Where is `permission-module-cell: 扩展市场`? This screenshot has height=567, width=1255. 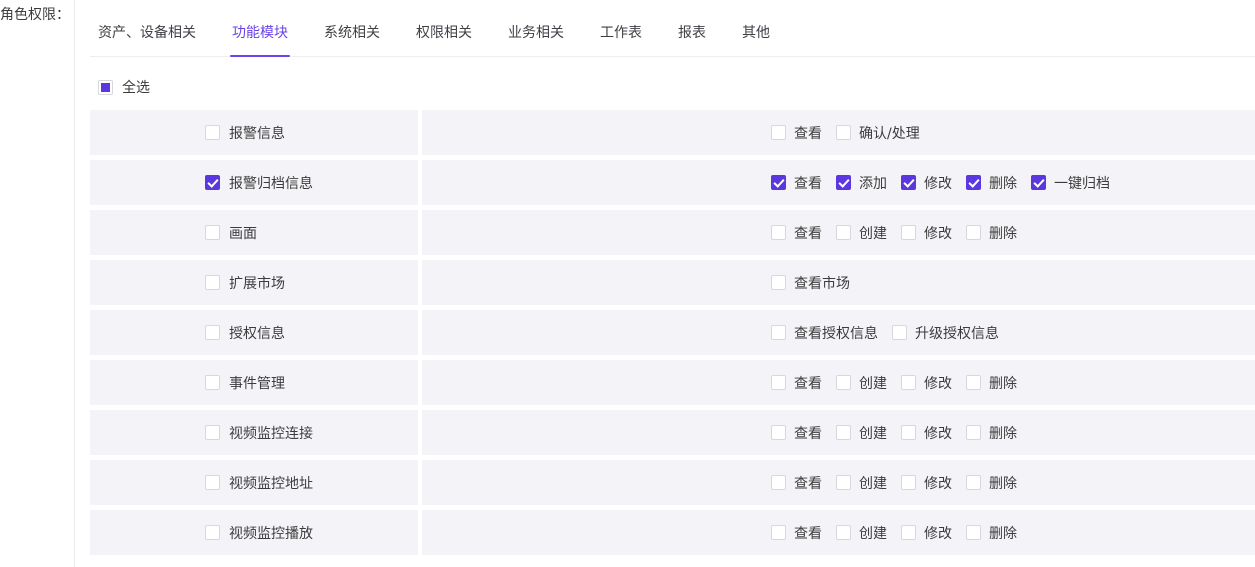 permission-module-cell: 扩展市场 is located at coordinates (254, 282).